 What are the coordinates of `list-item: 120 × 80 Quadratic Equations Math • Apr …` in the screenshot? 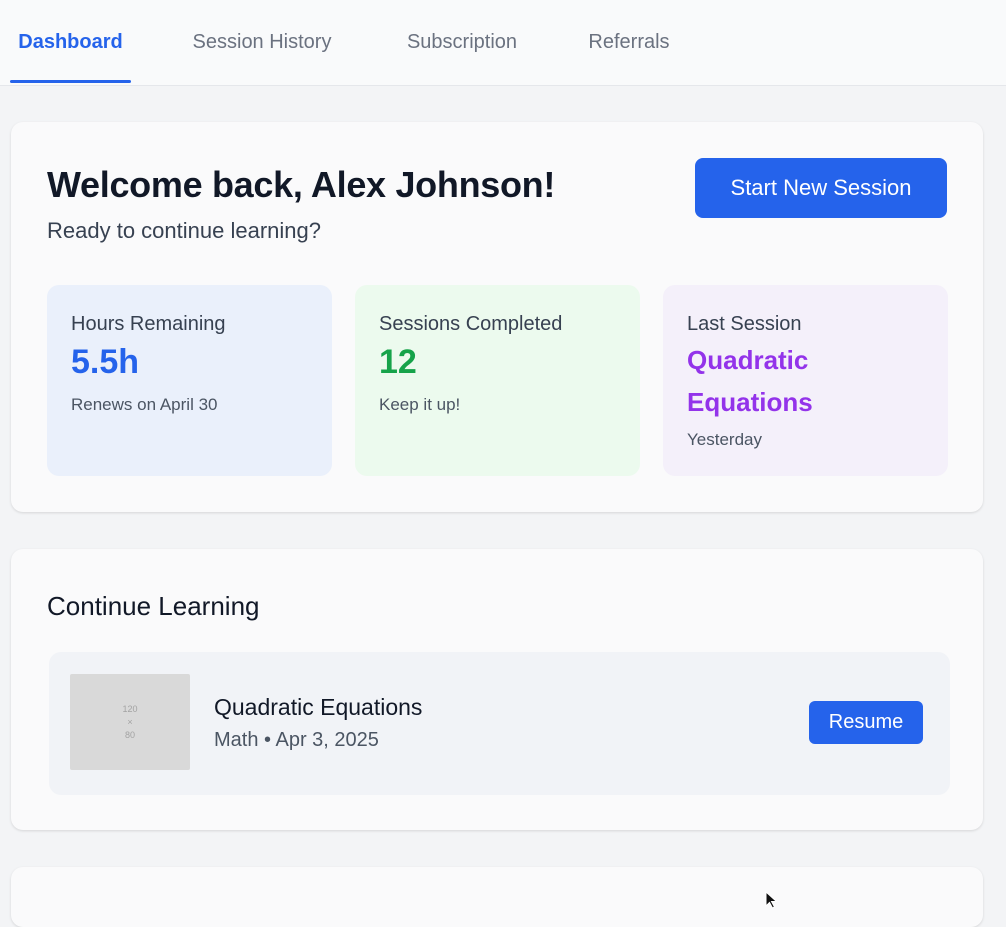 It's located at (499, 723).